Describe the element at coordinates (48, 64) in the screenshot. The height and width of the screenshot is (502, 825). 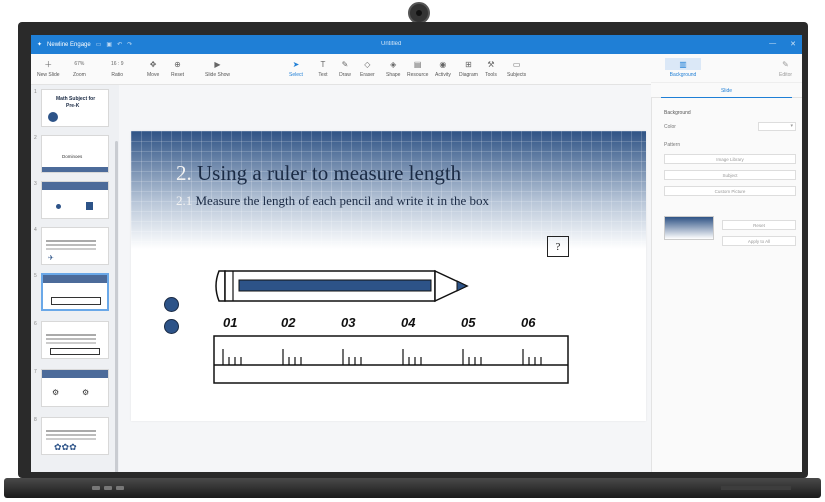
I see `plus-icon: ＋` at that location.